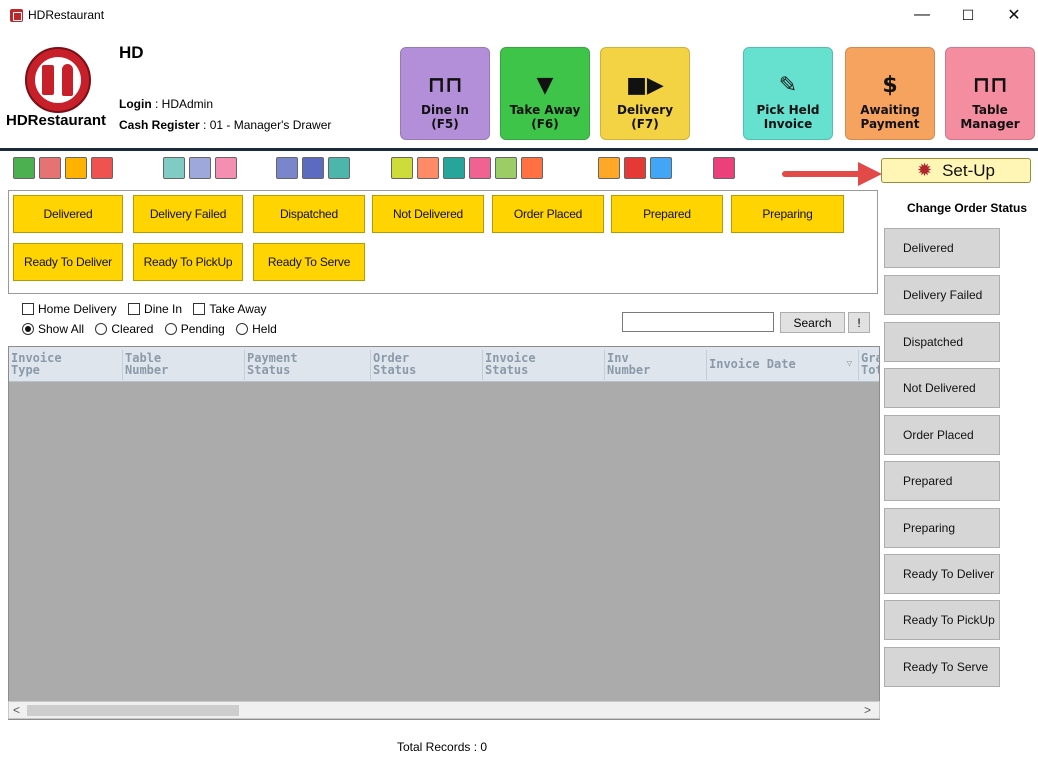 This screenshot has height=758, width=1038. Describe the element at coordinates (942, 528) in the screenshot. I see `change-status-preparing: Preparing` at that location.